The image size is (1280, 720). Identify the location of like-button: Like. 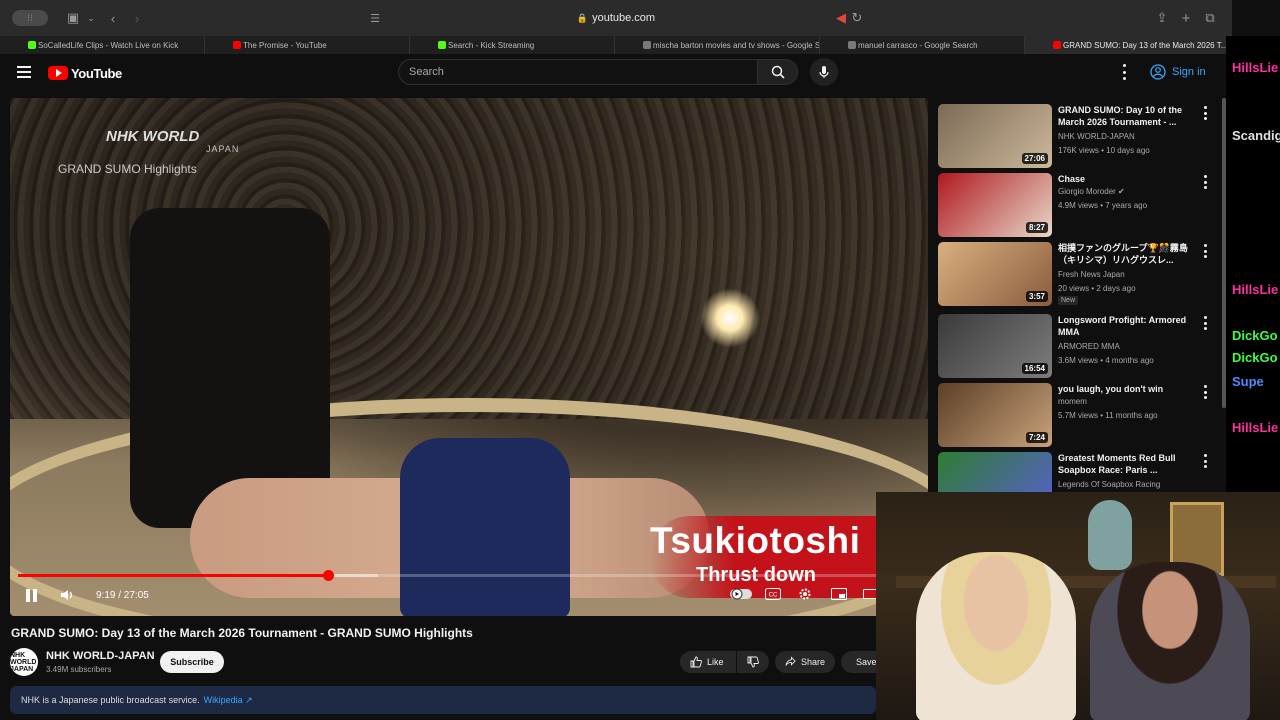
(708, 662).